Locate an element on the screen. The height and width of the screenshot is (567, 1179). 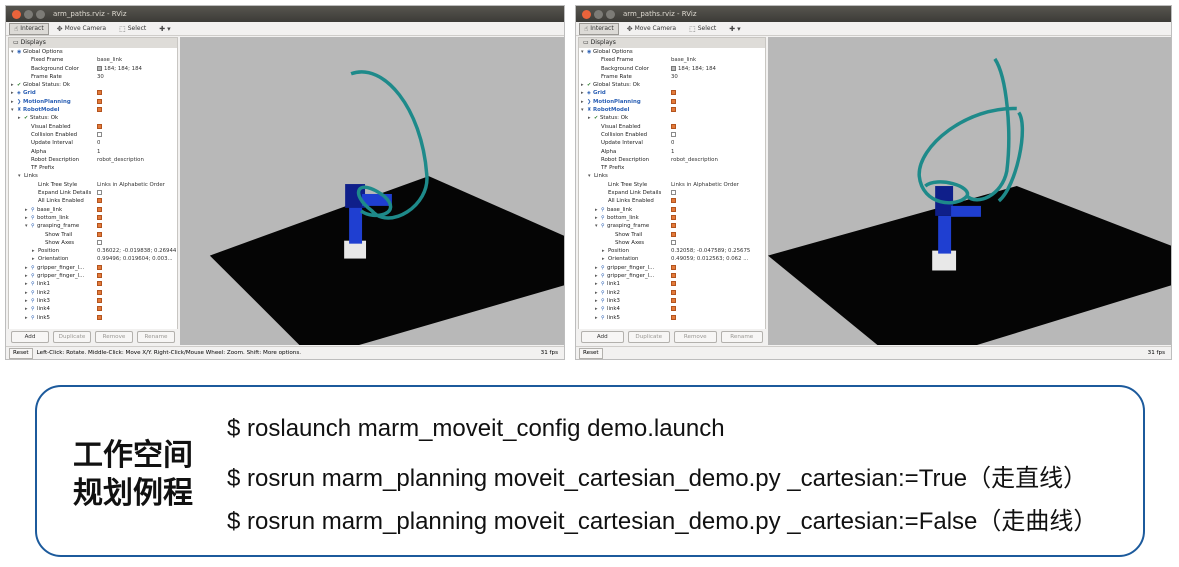
tree-row: ▸ ❯ MotionPlanning is located at coordinates (93, 102).